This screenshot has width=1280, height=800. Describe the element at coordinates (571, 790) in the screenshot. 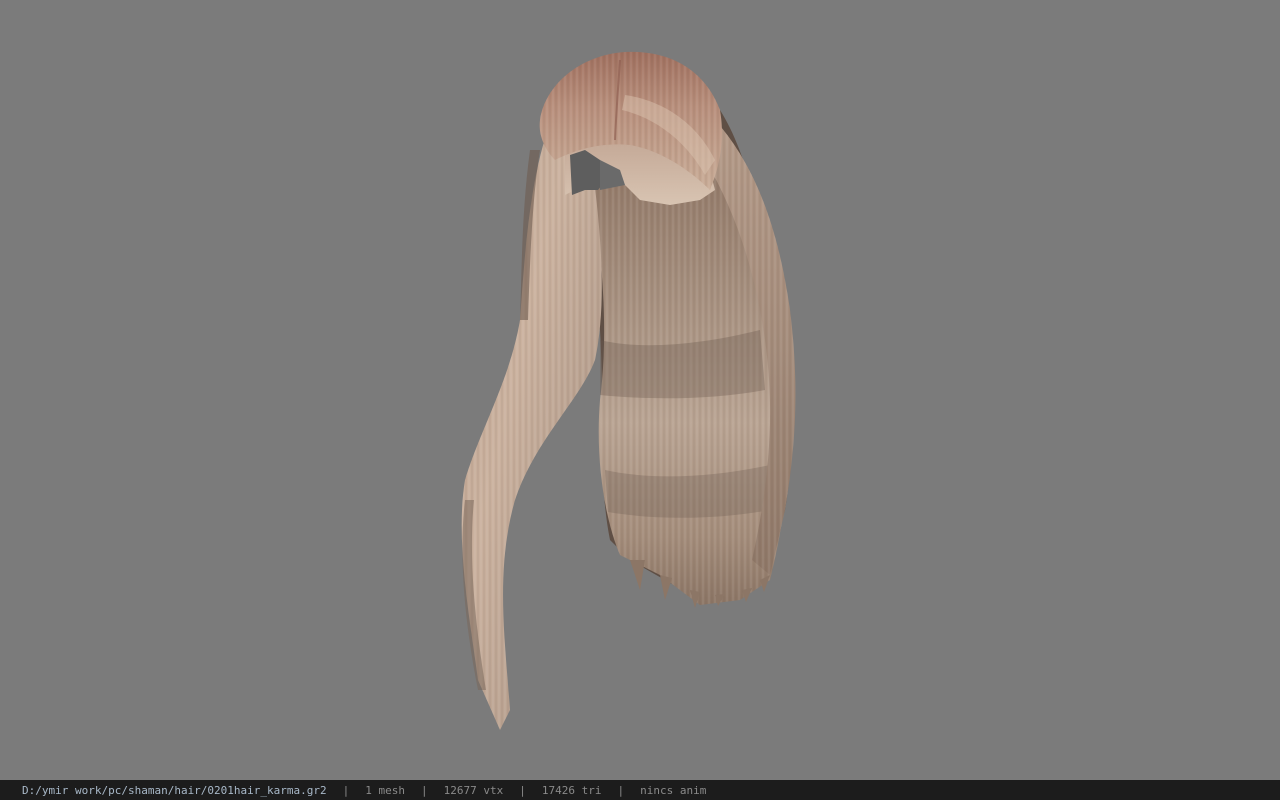

I see `triangle-count: 17426 tri` at that location.